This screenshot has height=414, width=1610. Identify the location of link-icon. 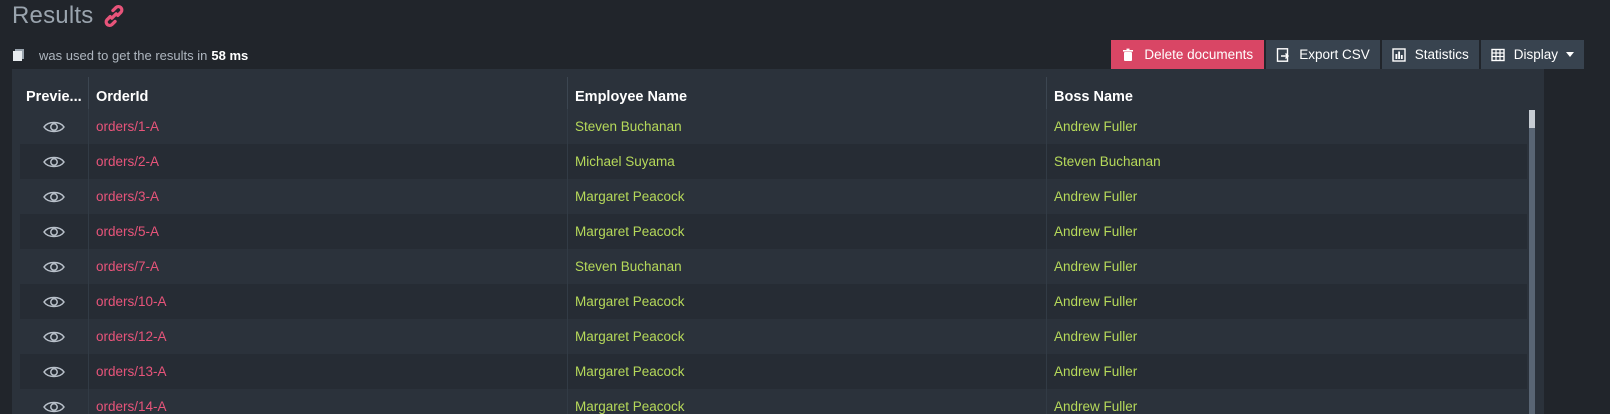
(114, 16).